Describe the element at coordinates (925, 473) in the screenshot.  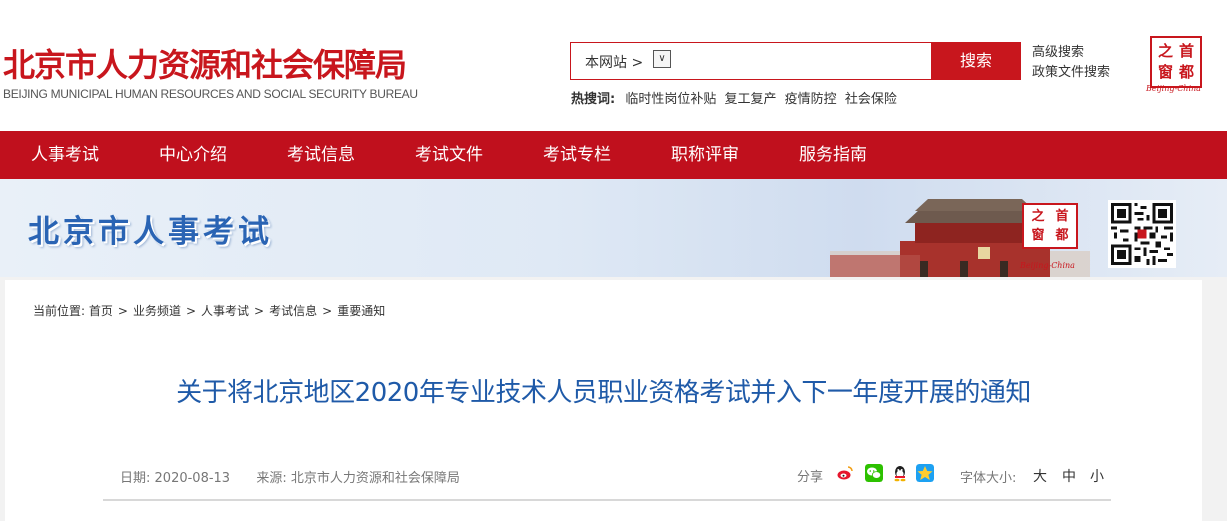
I see `qzone-icon` at that location.